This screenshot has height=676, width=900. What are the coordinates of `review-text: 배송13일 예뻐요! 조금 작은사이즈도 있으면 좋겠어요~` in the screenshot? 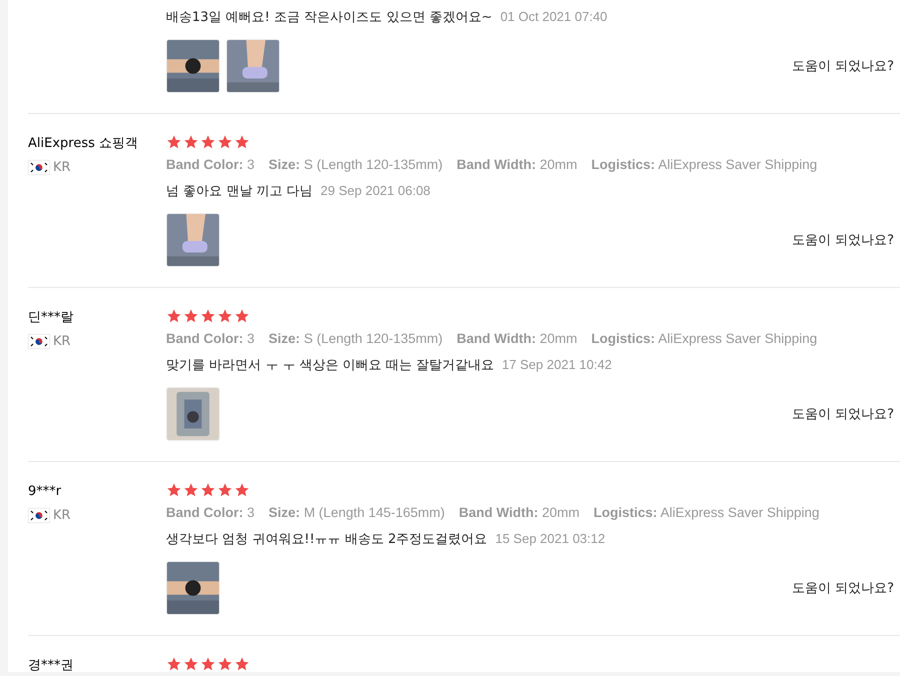 It's located at (329, 18).